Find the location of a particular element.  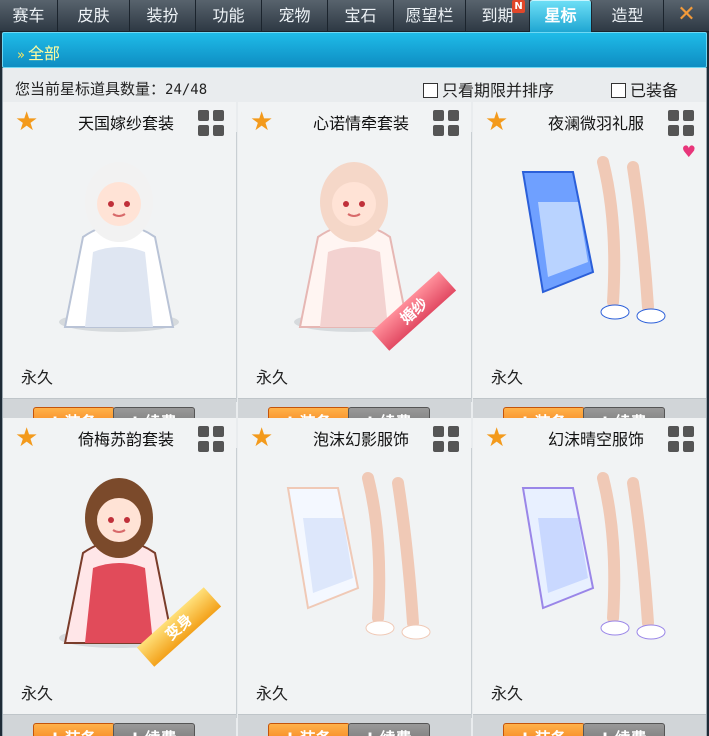

item-card: ★ 幻沫晴空服饰 永久 ! 装备 ! 续费 is located at coordinates (589, 577).